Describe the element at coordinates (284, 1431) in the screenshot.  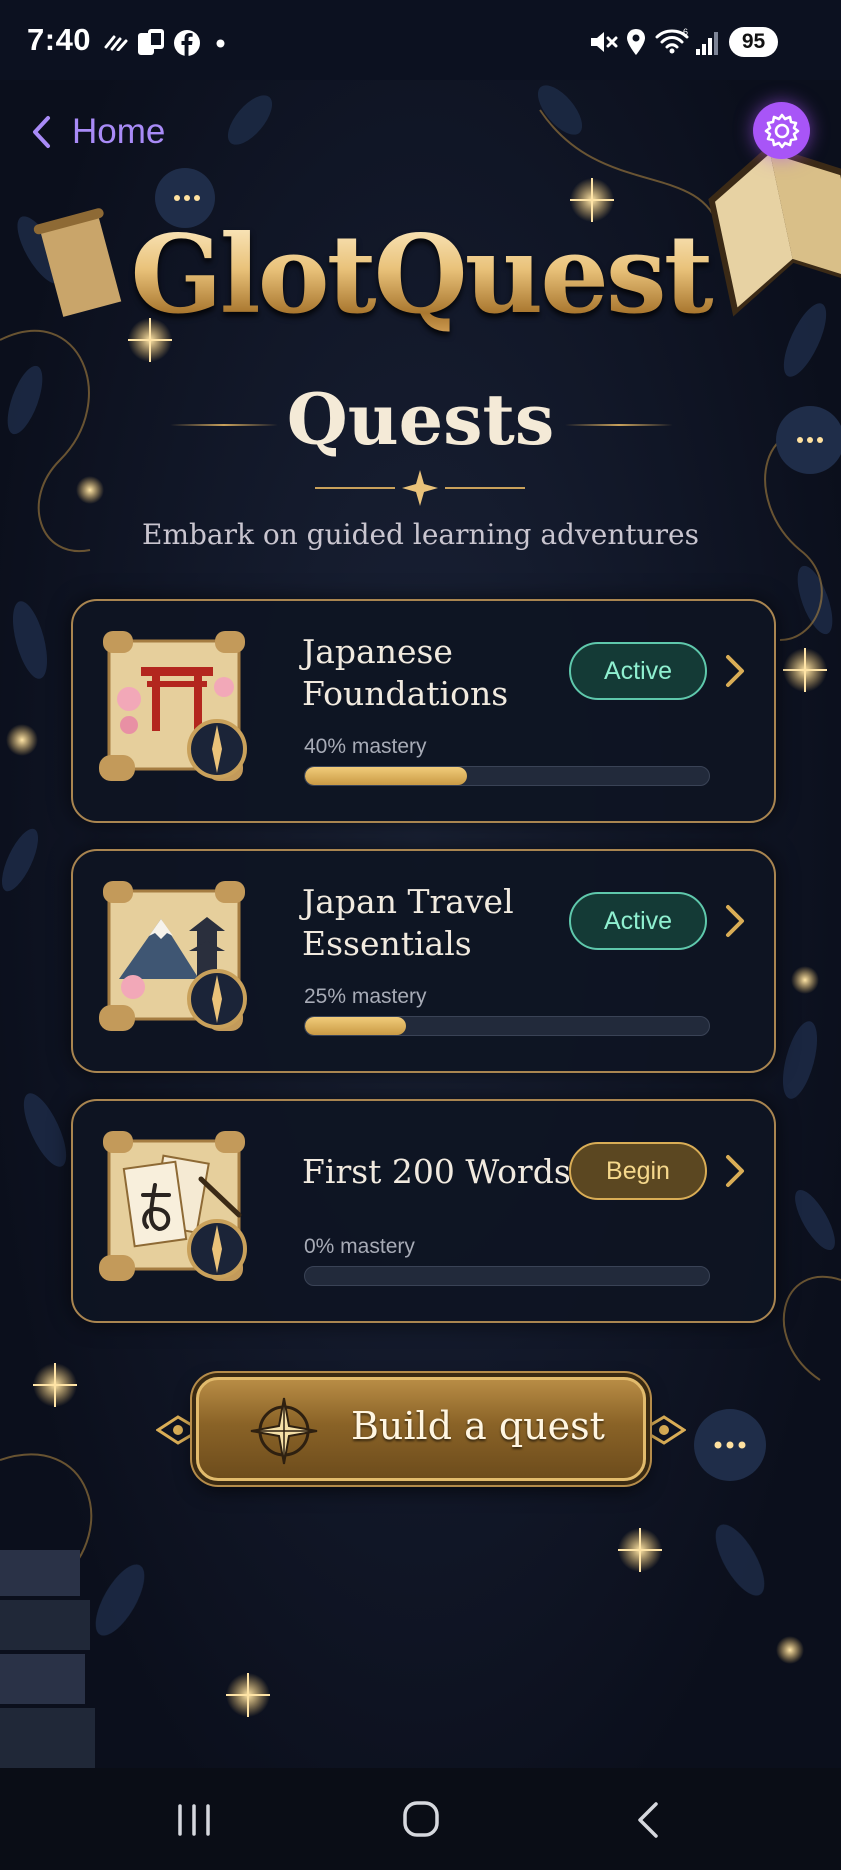
I see `compass-rose-icon` at that location.